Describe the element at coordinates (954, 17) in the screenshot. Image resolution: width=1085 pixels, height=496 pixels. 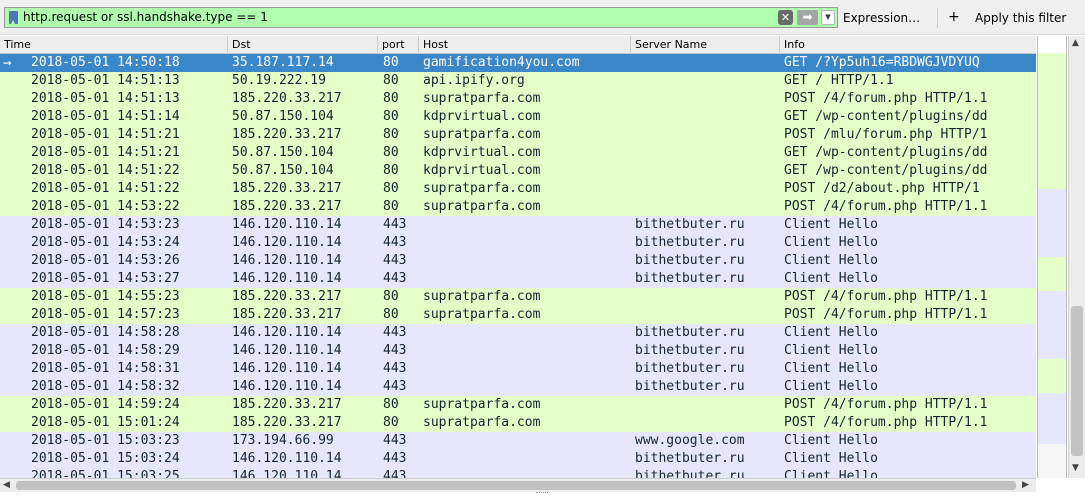
I see `add-filter-button-icon: +` at that location.